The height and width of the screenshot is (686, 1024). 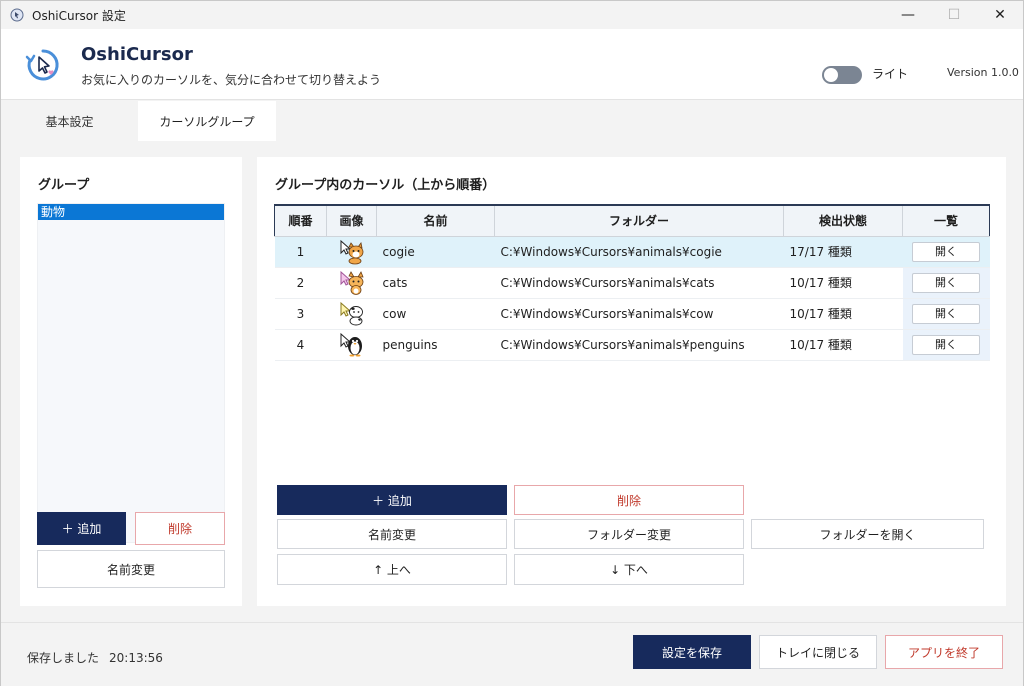 I want to click on title-bar: OshiCursor 設定 — ☐ ✕, so click(x=512, y=15).